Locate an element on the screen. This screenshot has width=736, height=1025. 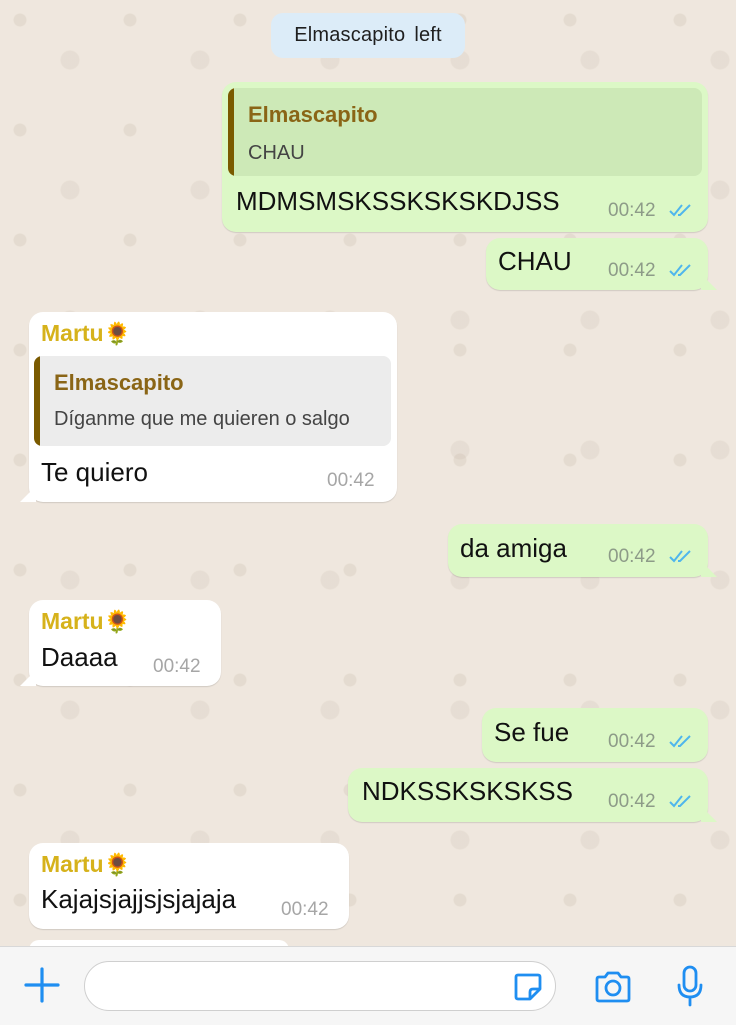
message-text: Se fue is located at coordinates (532, 732).